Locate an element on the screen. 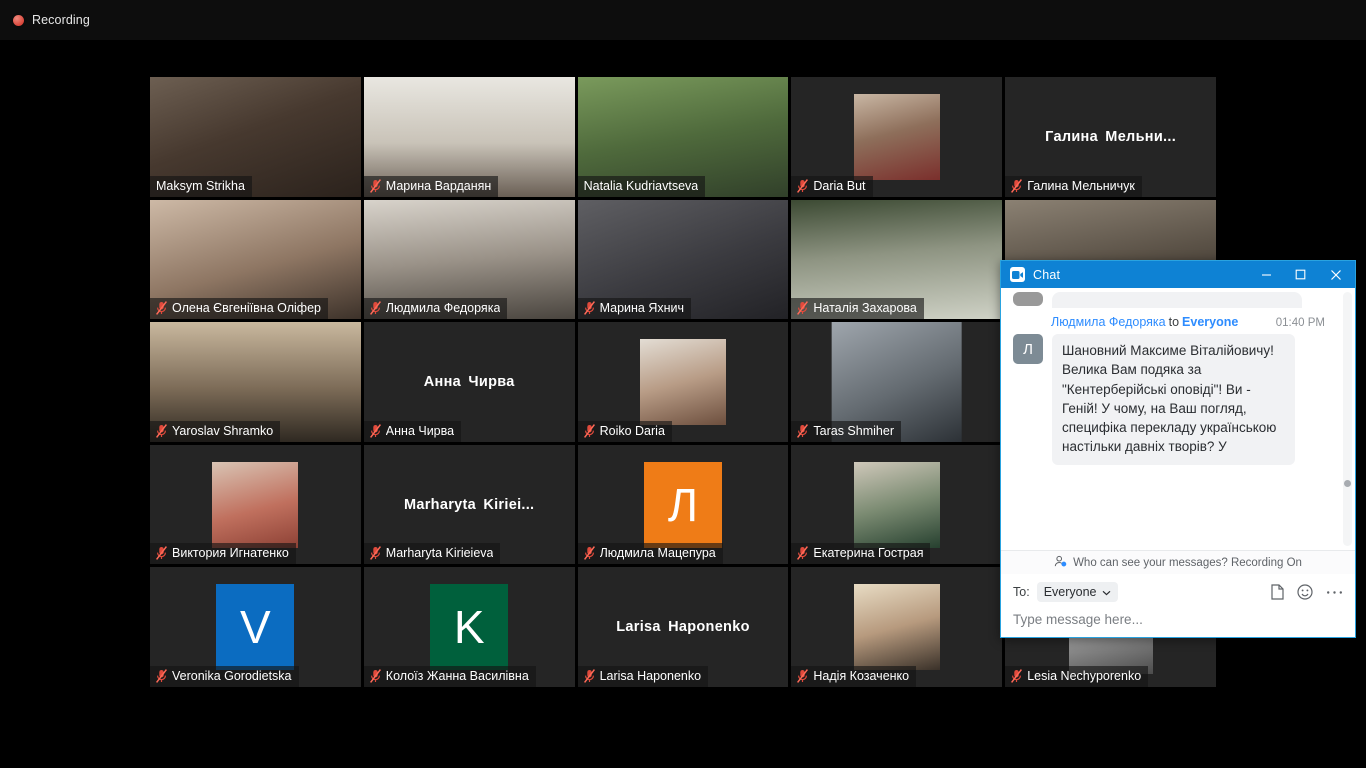 Image resolution: width=1366 pixels, height=768 pixels. participant-name-bar: Людмила Мацепура is located at coordinates (650, 554).